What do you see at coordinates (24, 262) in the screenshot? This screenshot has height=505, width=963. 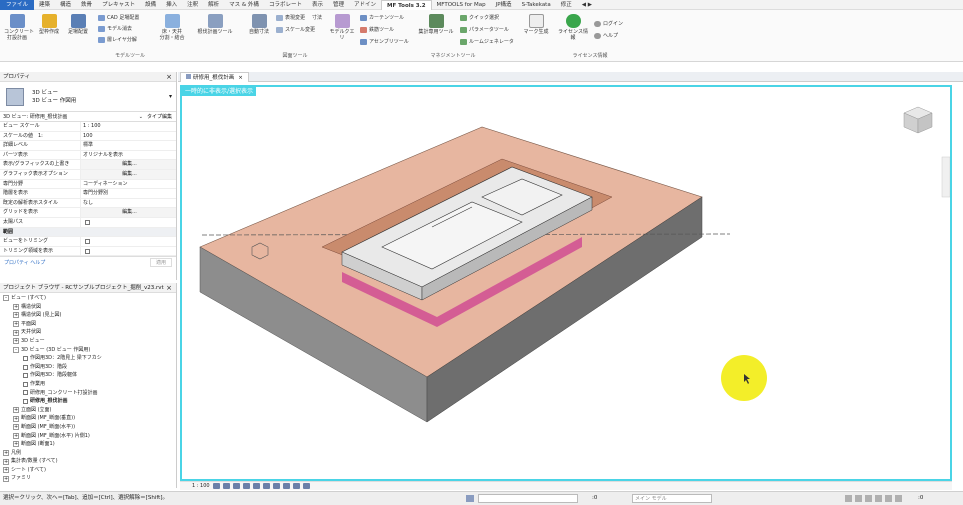 I see `properties-help-link: プロパティ ヘルプ` at bounding box center [24, 262].